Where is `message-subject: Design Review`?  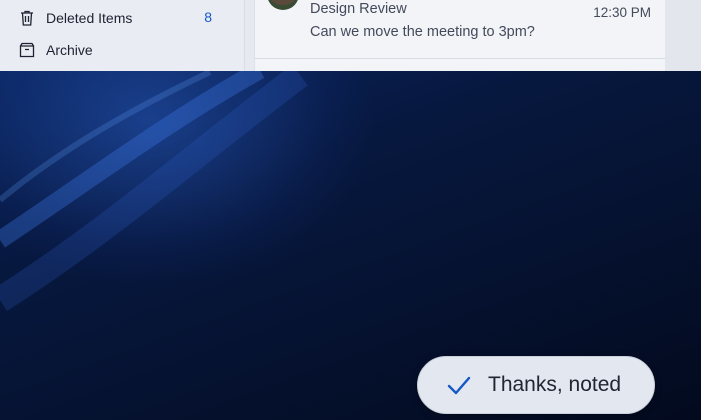 message-subject: Design Review is located at coordinates (358, 9).